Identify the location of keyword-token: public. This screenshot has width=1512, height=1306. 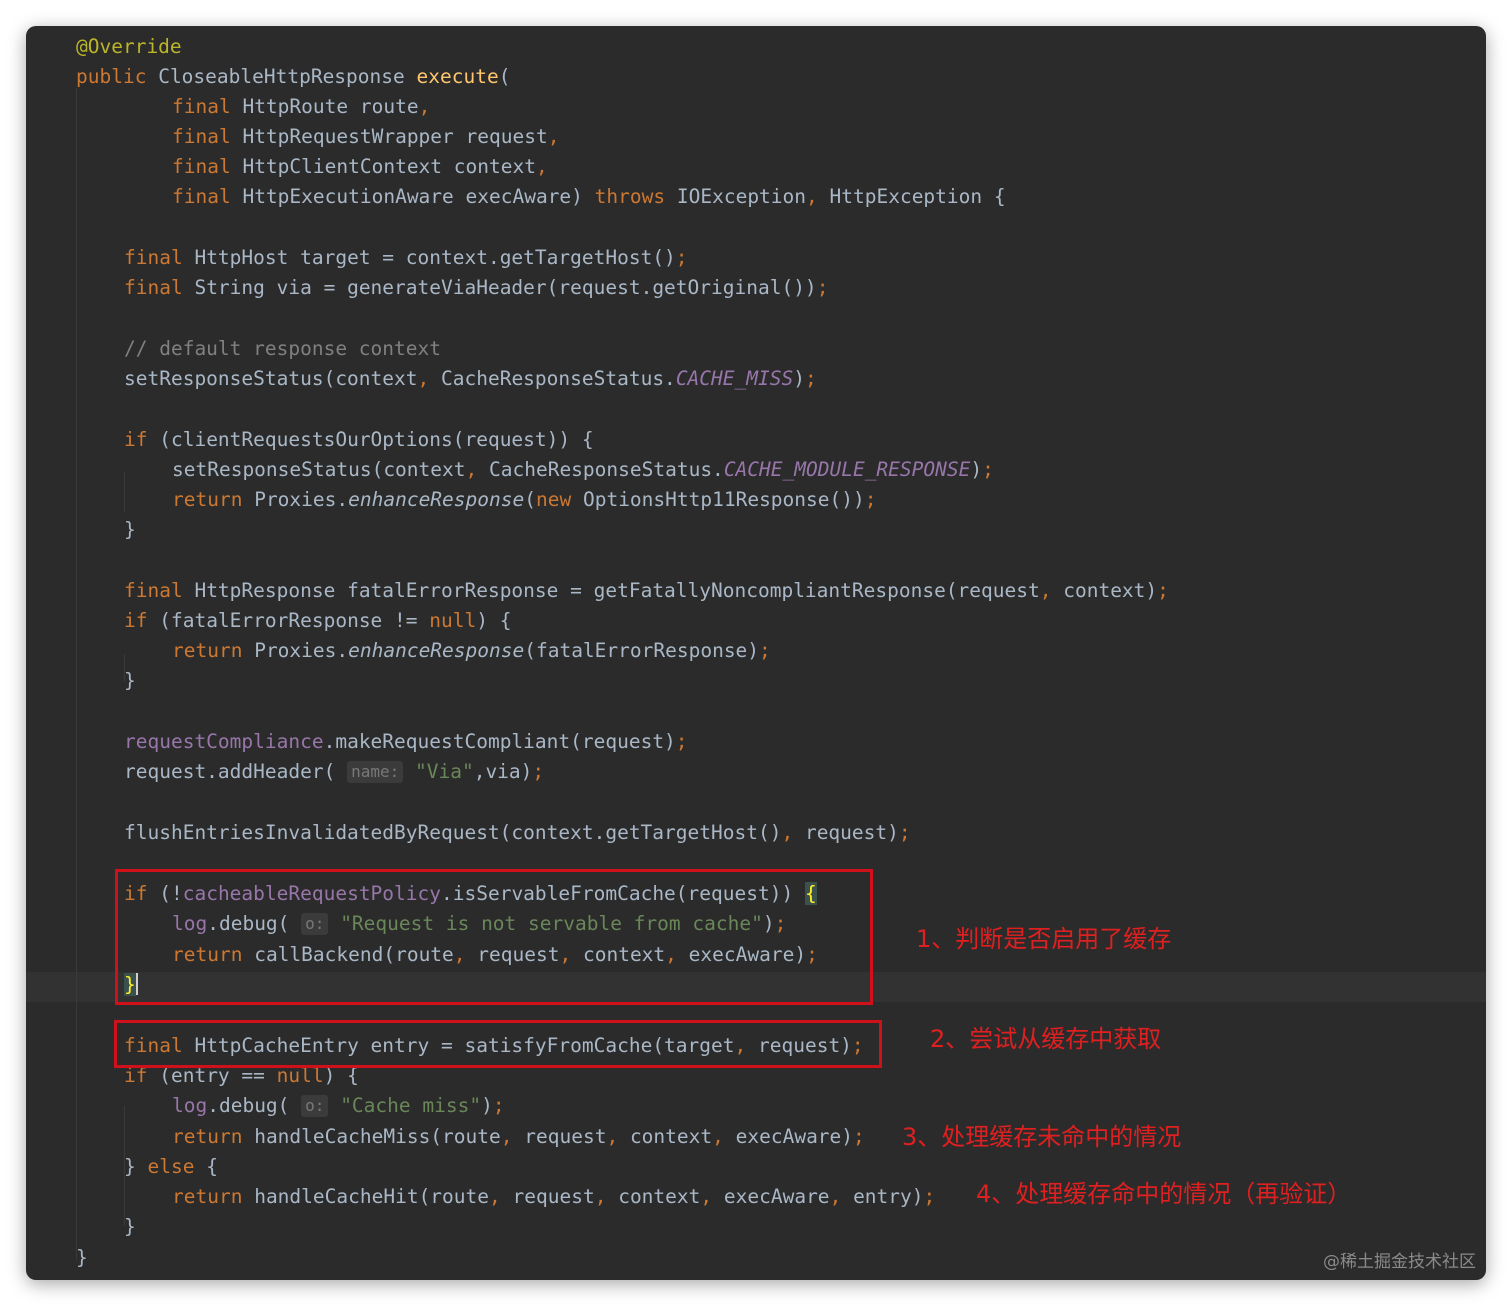
(111, 76).